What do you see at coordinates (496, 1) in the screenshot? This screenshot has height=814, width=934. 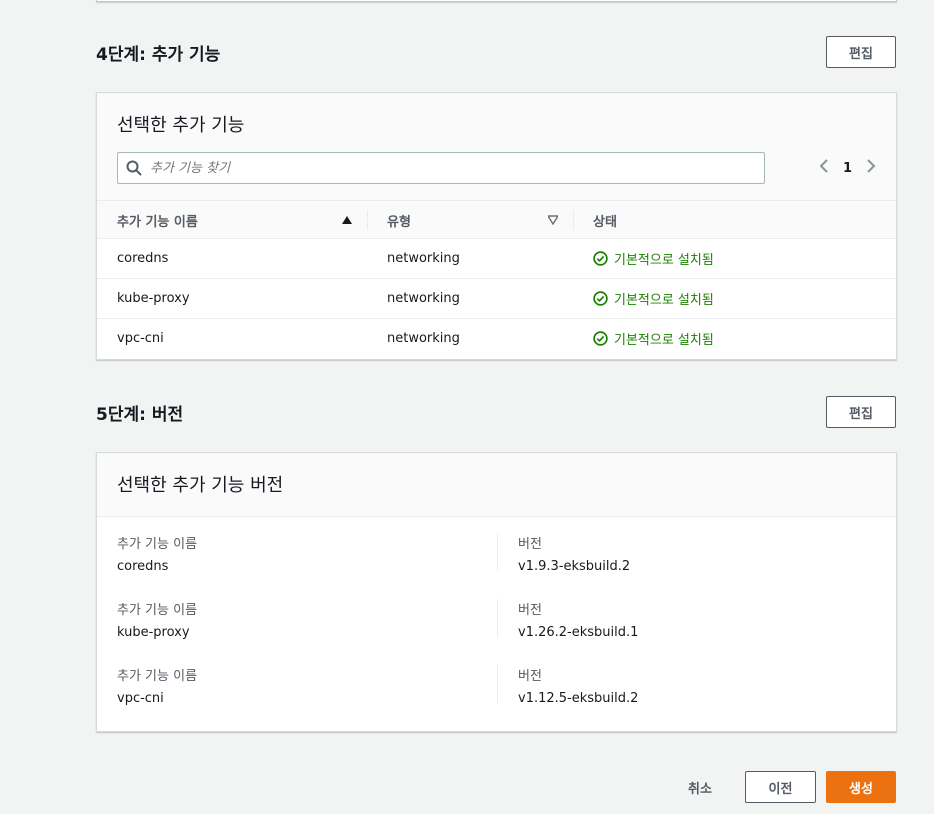 I see `previous-step-card-edge` at bounding box center [496, 1].